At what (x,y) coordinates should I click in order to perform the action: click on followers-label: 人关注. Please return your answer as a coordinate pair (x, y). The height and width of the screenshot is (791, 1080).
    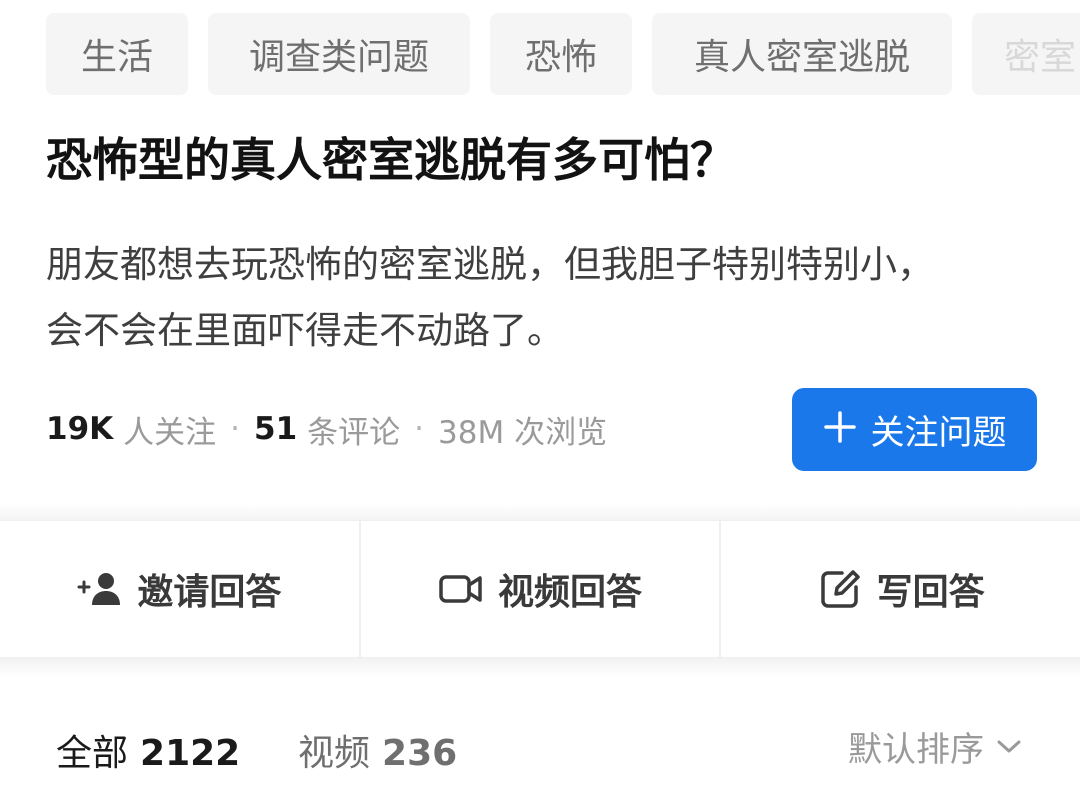
    Looking at the image, I should click on (170, 432).